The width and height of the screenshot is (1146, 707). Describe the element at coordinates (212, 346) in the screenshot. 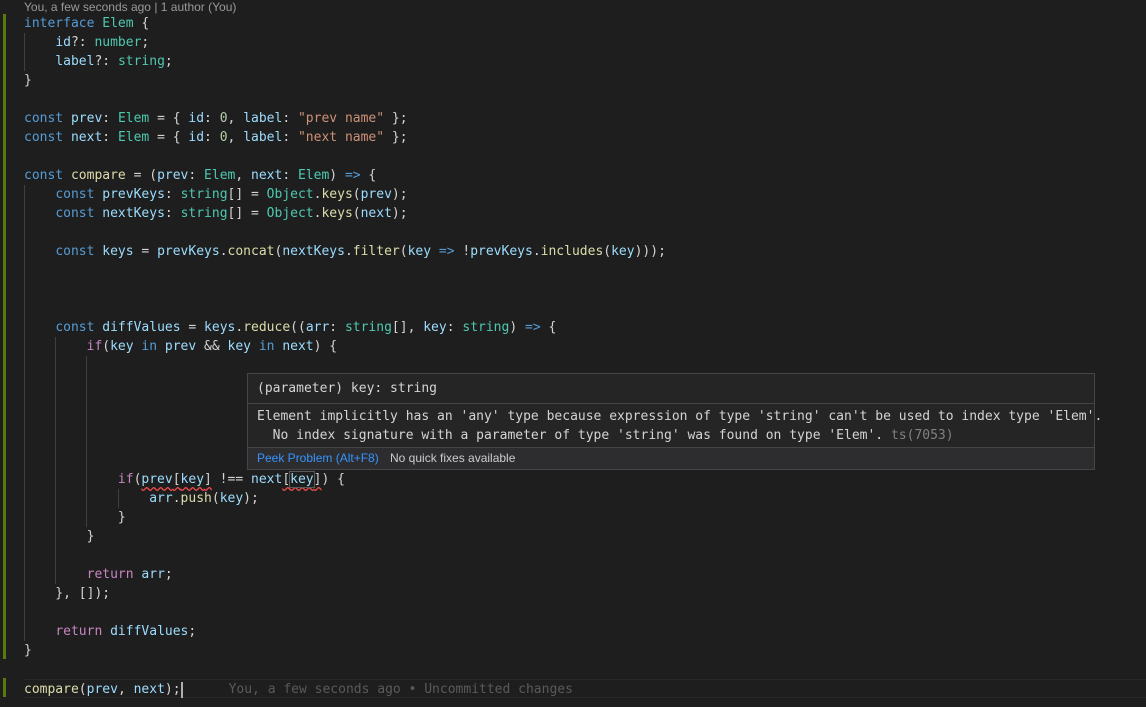

I see `code-token: &&` at that location.